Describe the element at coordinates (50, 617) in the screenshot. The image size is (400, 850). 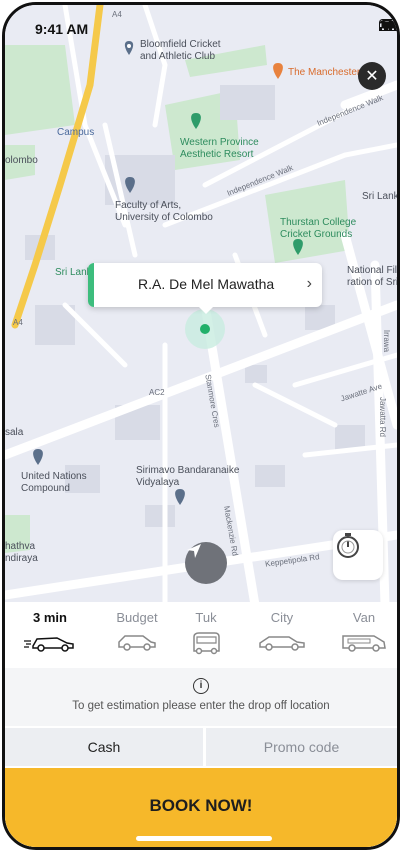
I see `vehicle-label: 3 min` at that location.